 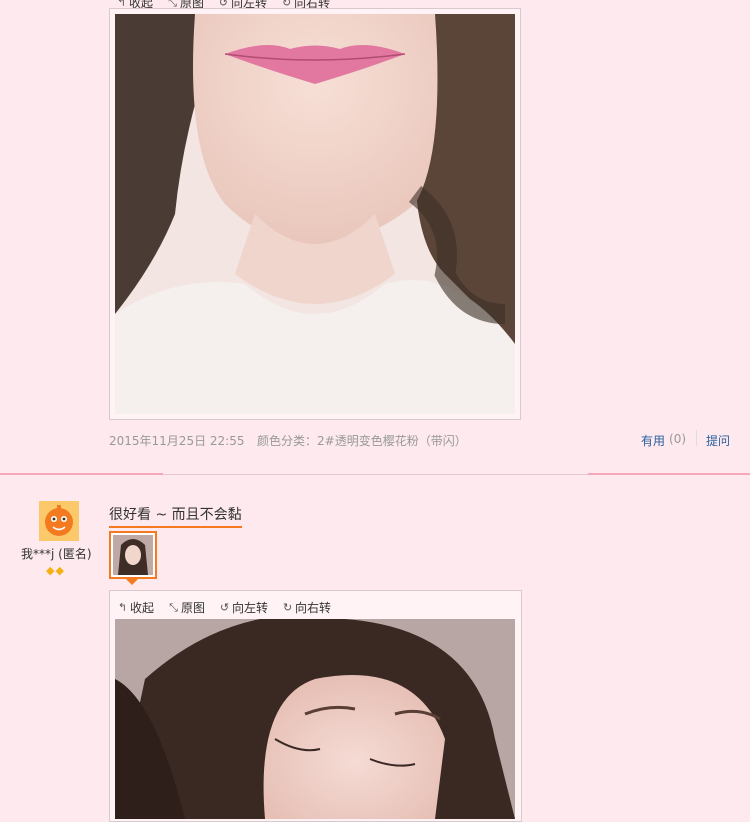 What do you see at coordinates (135, 607) in the screenshot?
I see `collapse-button: ↰ 收起` at bounding box center [135, 607].